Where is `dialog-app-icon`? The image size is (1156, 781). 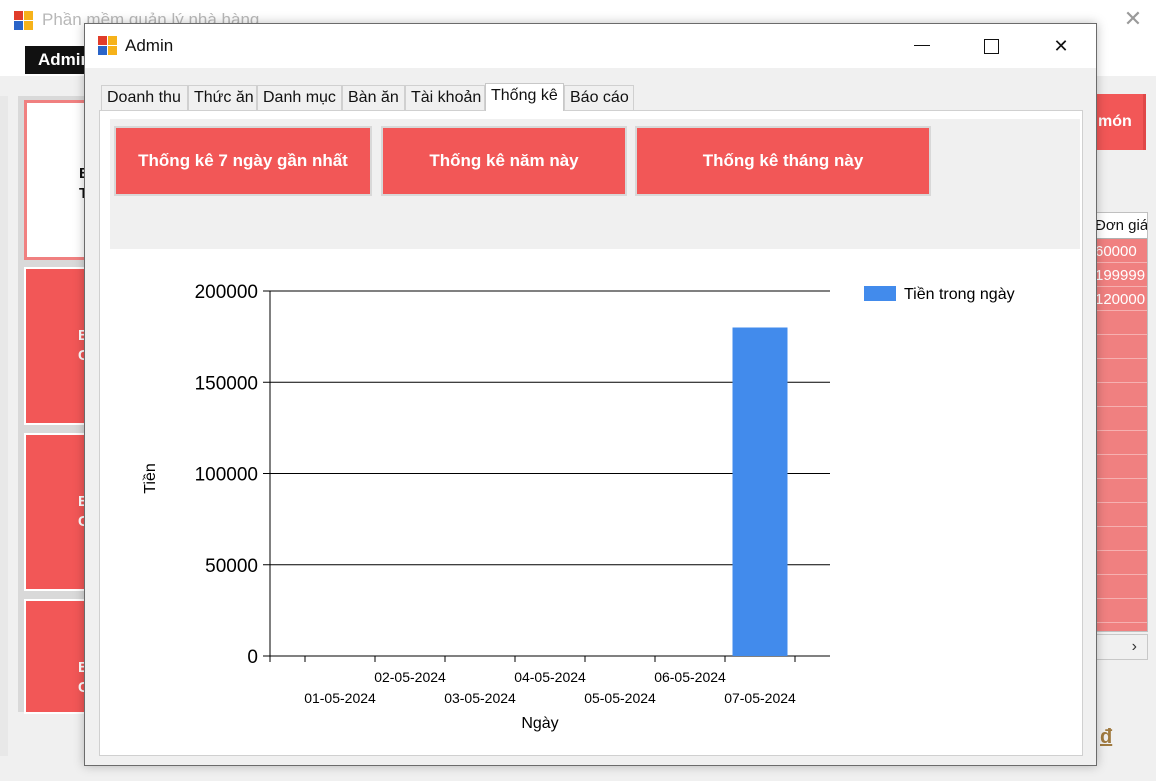
dialog-app-icon is located at coordinates (108, 46).